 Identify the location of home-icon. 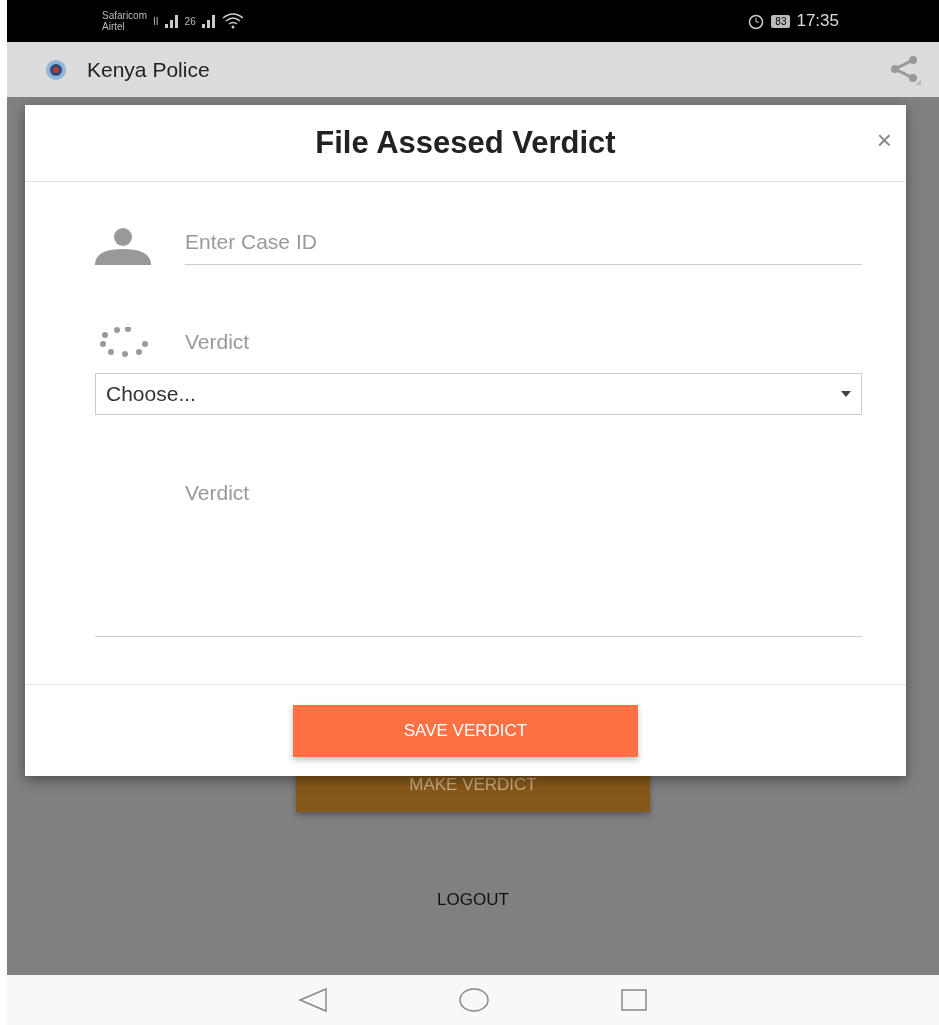
(474, 1000).